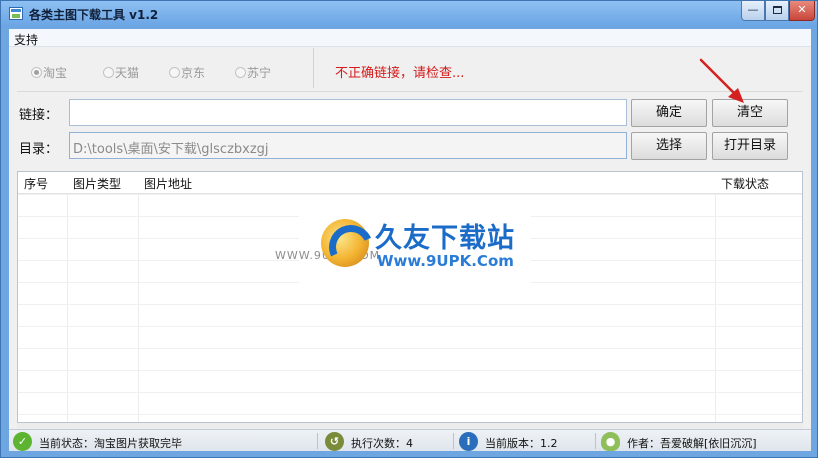  What do you see at coordinates (610, 441) in the screenshot?
I see `user-icon: ●` at bounding box center [610, 441].